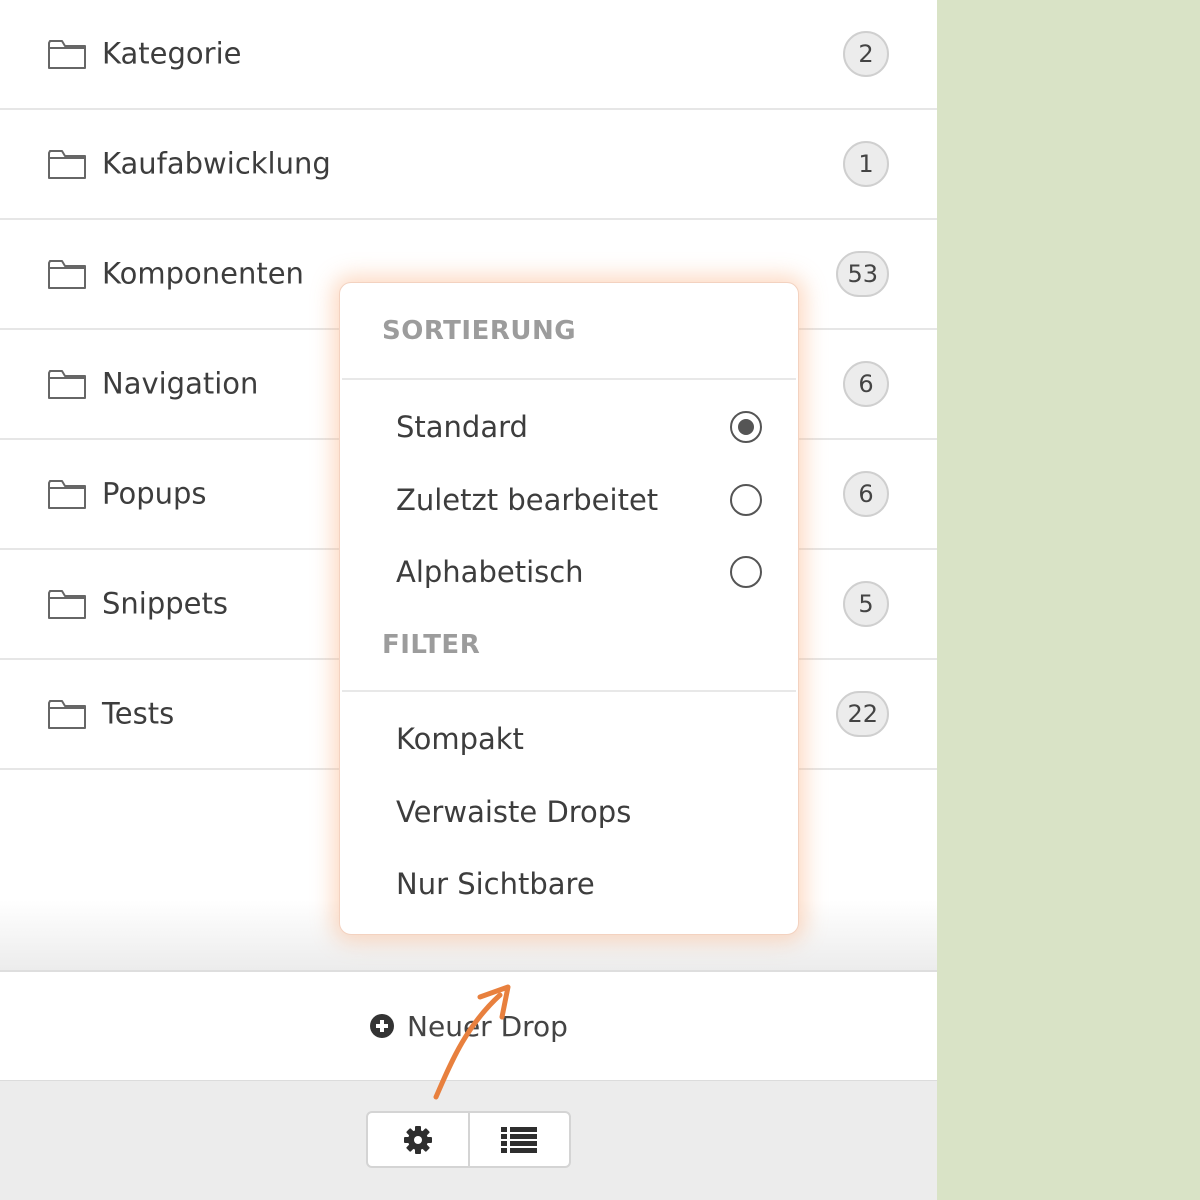  I want to click on folder-label: Komponenten, so click(203, 273).